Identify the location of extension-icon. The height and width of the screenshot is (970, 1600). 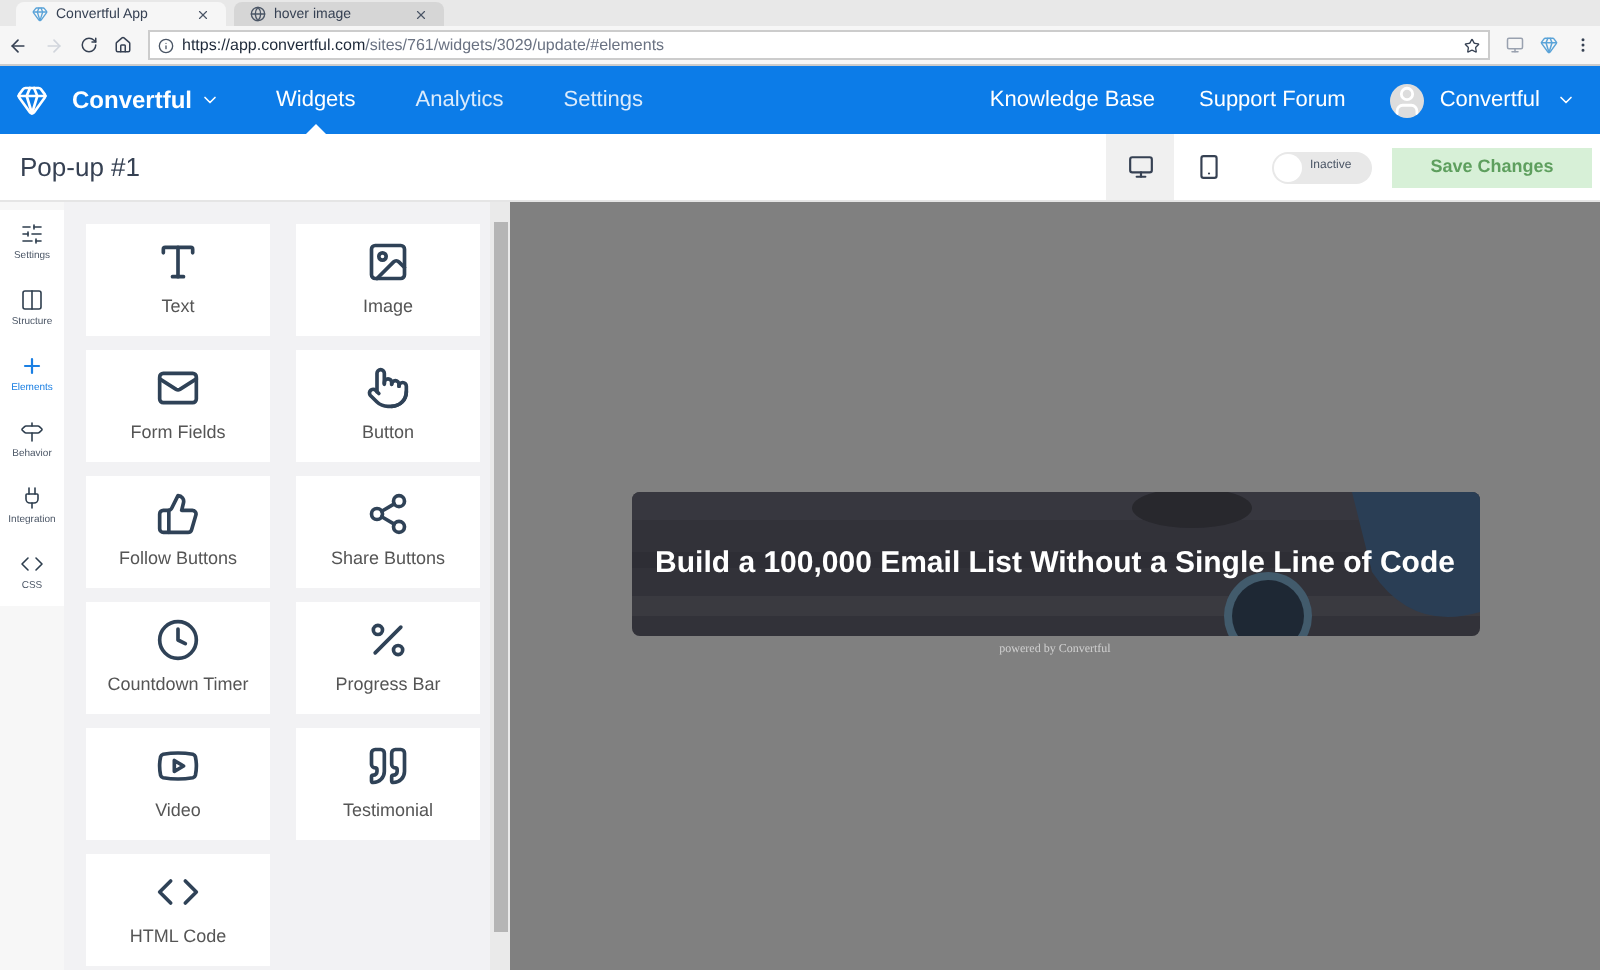
(1549, 45).